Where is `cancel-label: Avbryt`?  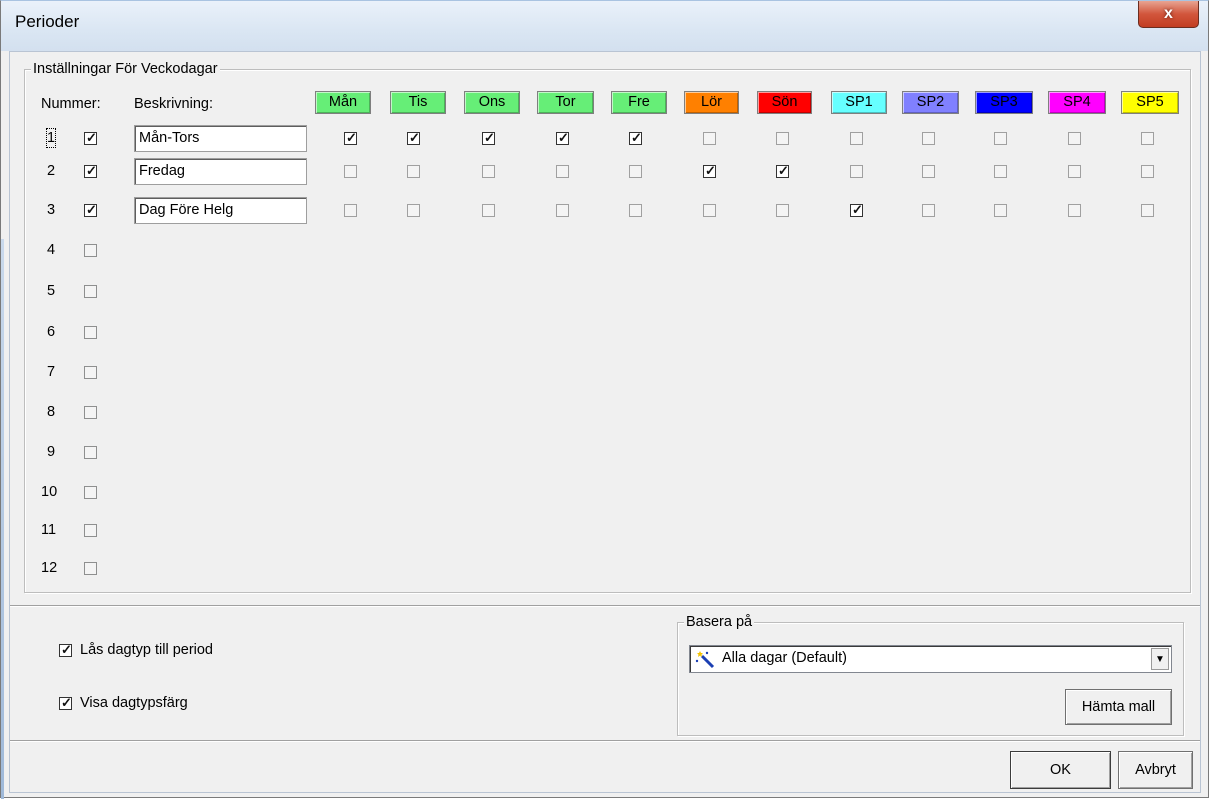 cancel-label: Avbryt is located at coordinates (1155, 770).